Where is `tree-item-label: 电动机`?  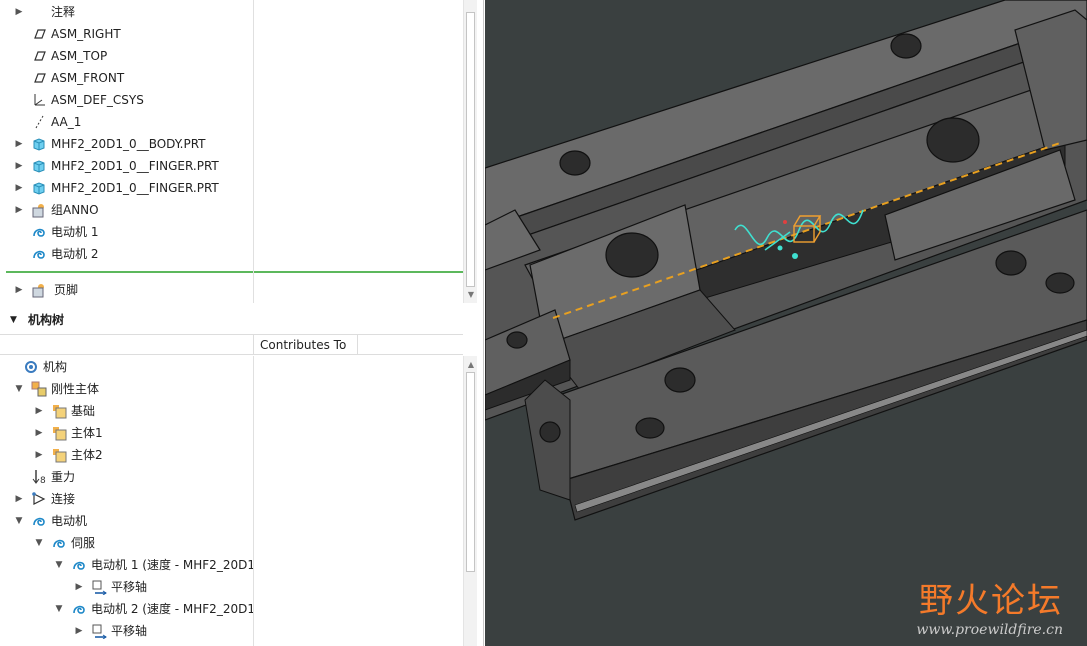 tree-item-label: 电动机 is located at coordinates (69, 521).